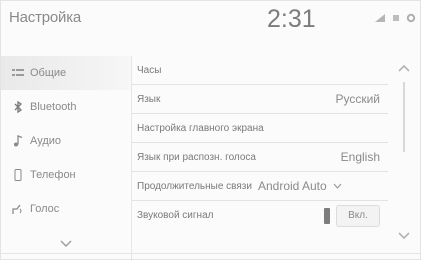  What do you see at coordinates (66, 141) in the screenshot?
I see `sidebar-item-audio: Аудио` at bounding box center [66, 141].